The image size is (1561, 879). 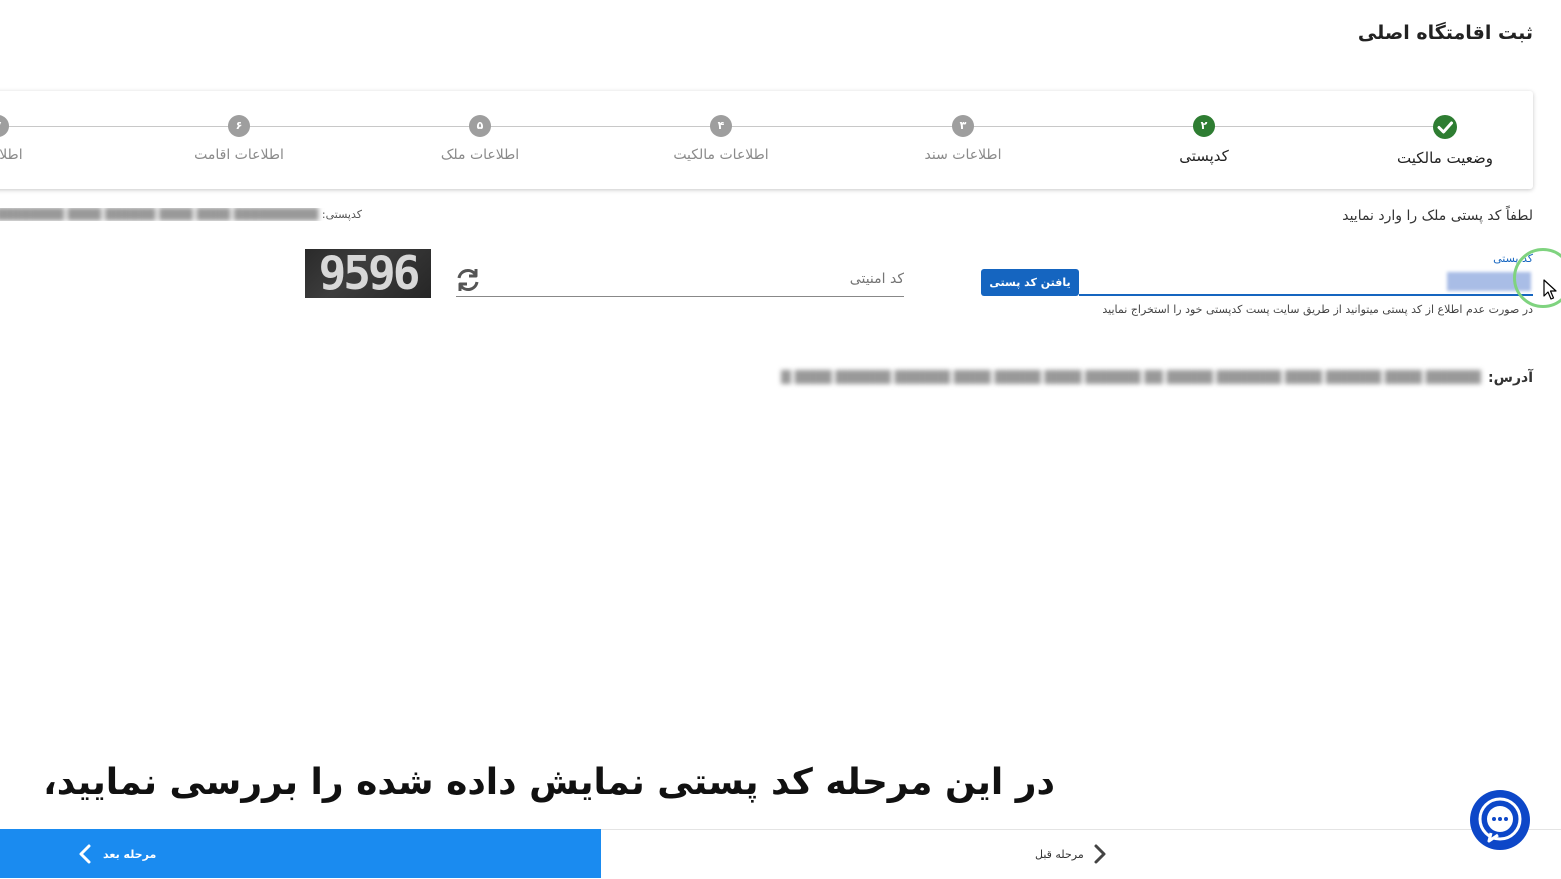 I want to click on mouse-cursor-icon, so click(x=1550, y=289).